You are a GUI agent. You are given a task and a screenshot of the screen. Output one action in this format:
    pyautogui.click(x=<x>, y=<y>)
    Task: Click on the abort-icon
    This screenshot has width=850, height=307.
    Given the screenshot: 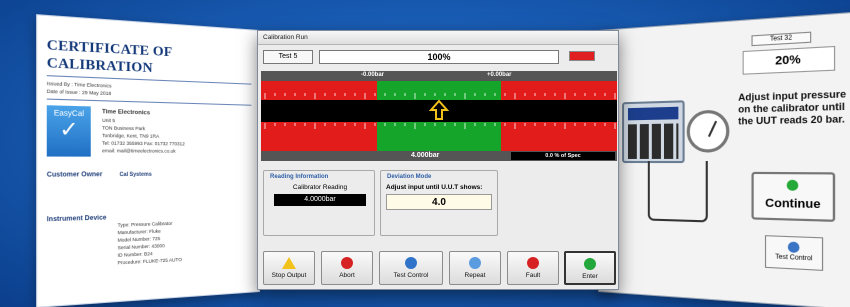 What is the action you would take?
    pyautogui.click(x=347, y=263)
    